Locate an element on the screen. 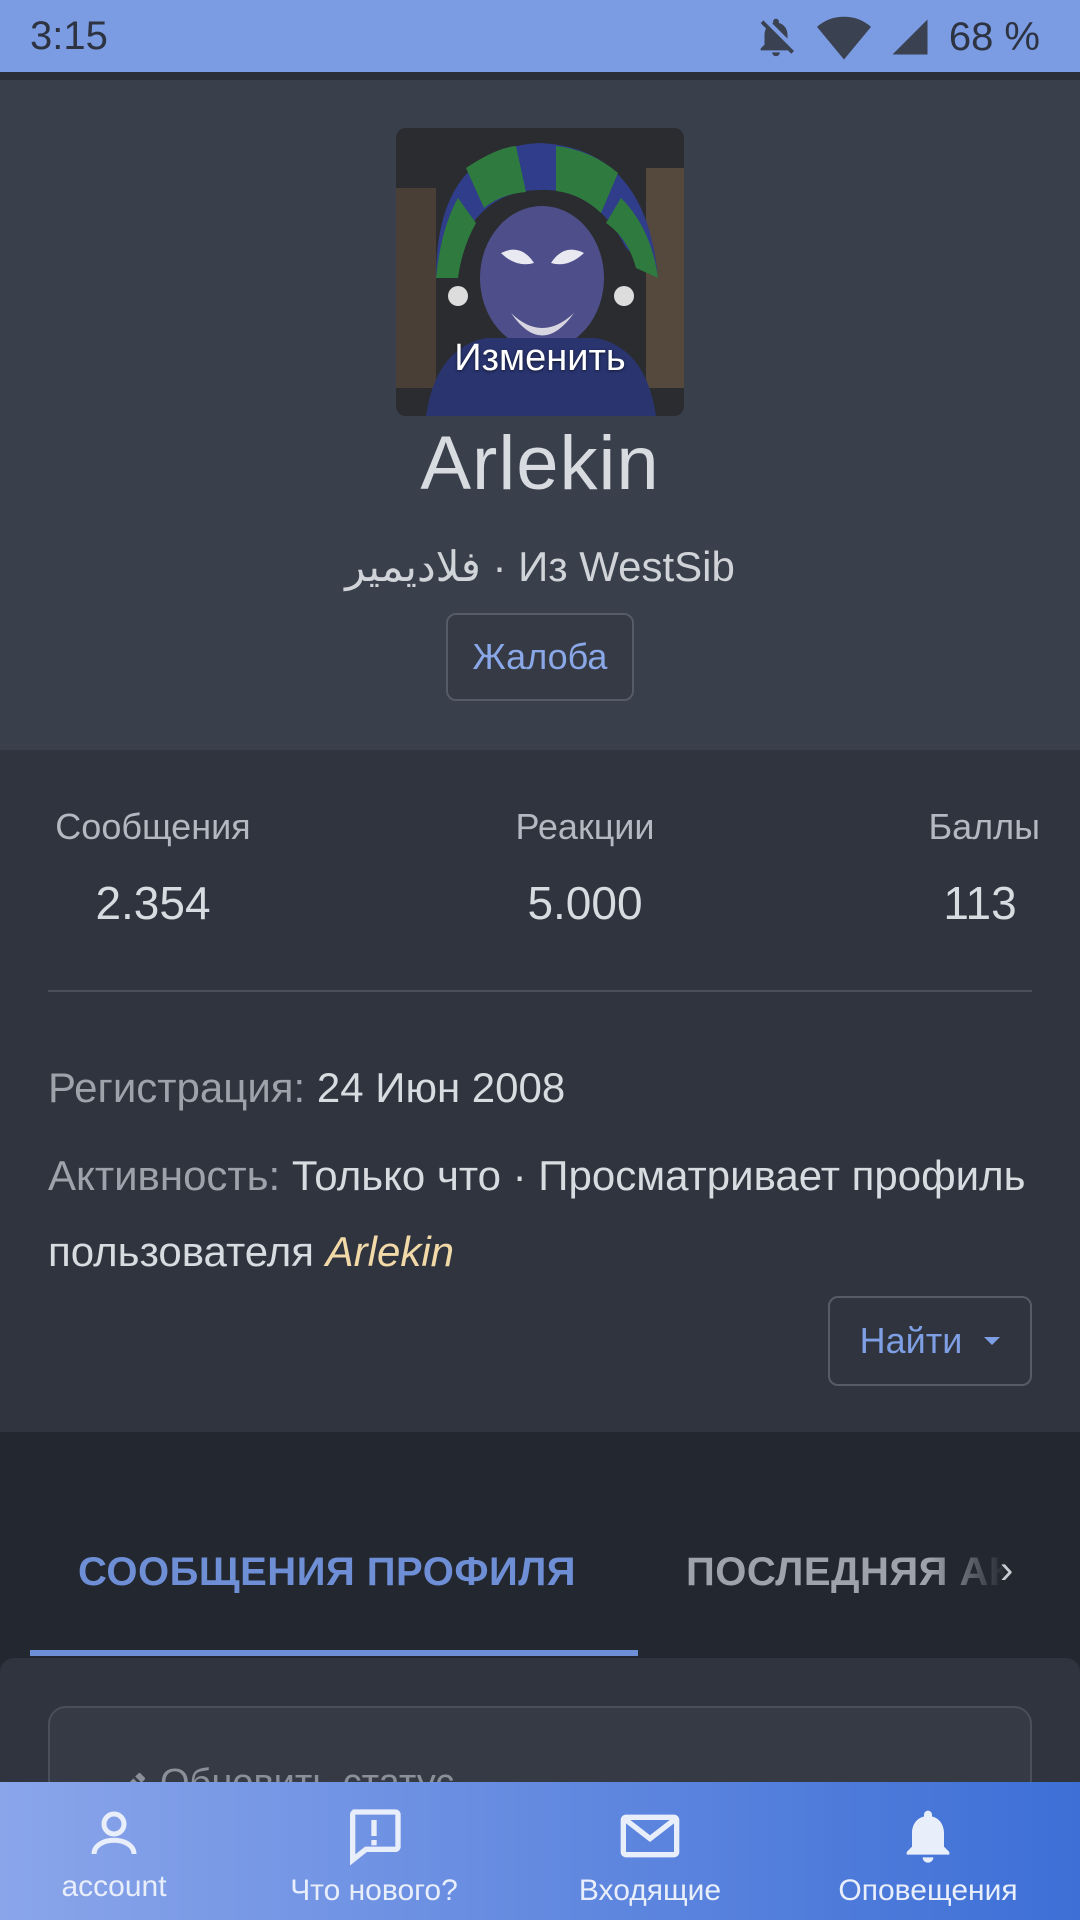 This screenshot has height=1920, width=1080. activity-label: Активность: is located at coordinates (164, 1175).